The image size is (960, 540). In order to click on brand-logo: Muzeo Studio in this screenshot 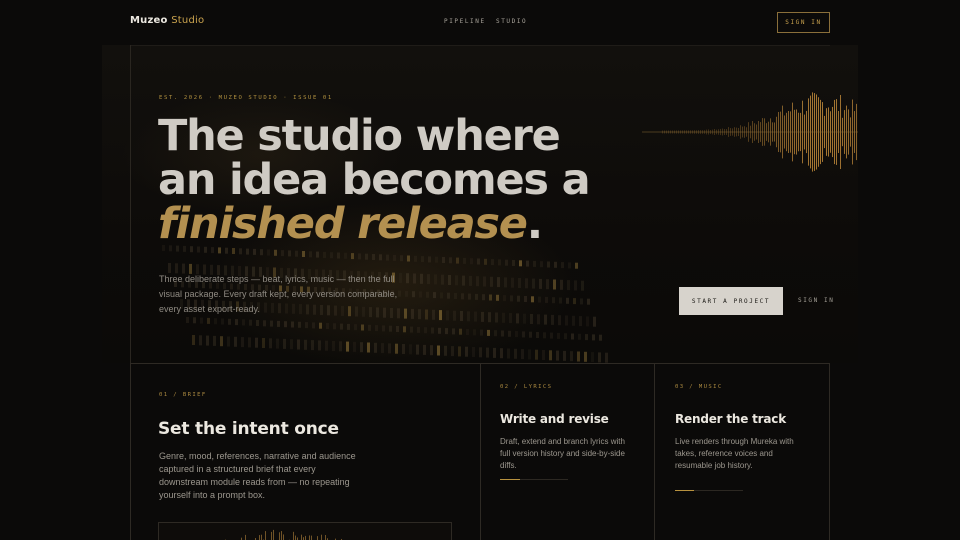, I will do `click(167, 20)`.